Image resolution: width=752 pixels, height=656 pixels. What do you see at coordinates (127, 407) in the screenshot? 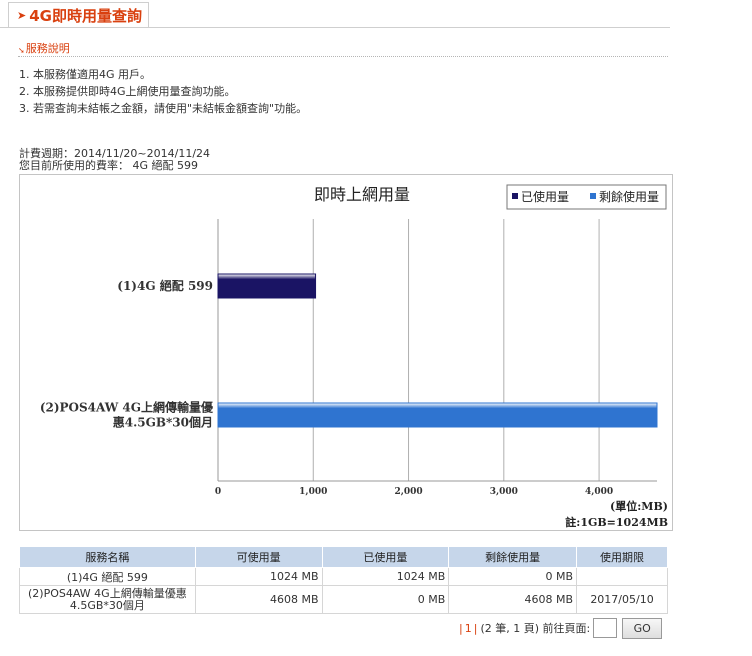
I see `category-label: (2)POS4AW 4G上網傳輸量優` at bounding box center [127, 407].